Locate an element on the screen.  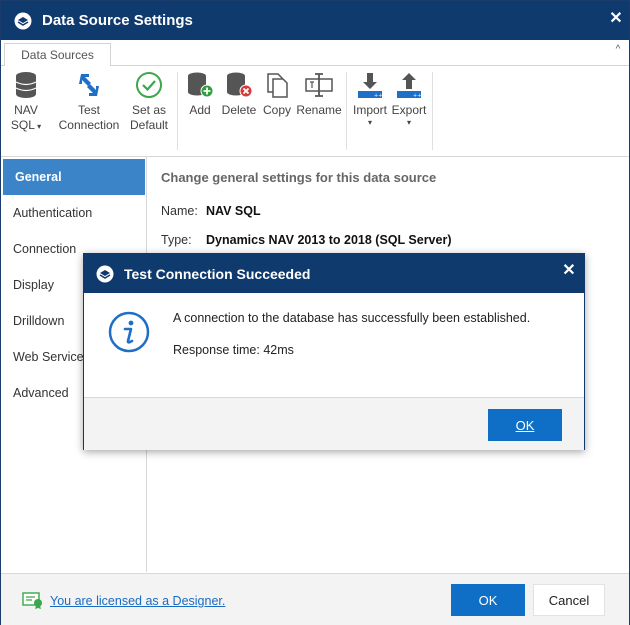
dialog-button-bar: OK is located at coordinates (334, 423).